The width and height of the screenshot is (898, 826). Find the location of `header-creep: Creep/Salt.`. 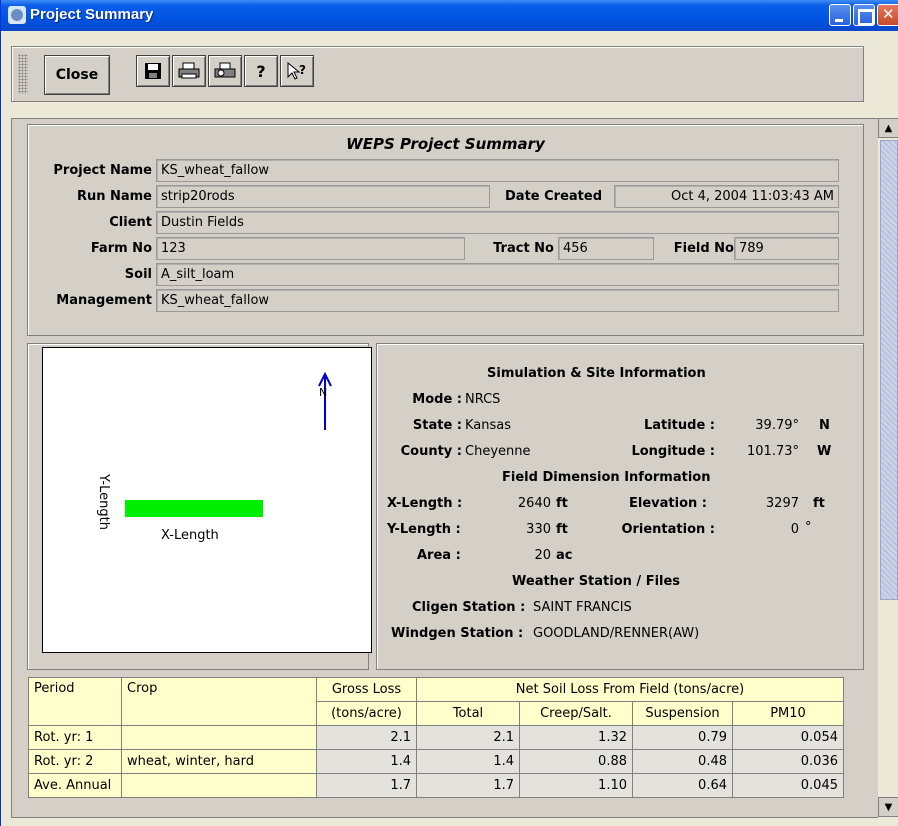

header-creep: Creep/Salt. is located at coordinates (576, 713).